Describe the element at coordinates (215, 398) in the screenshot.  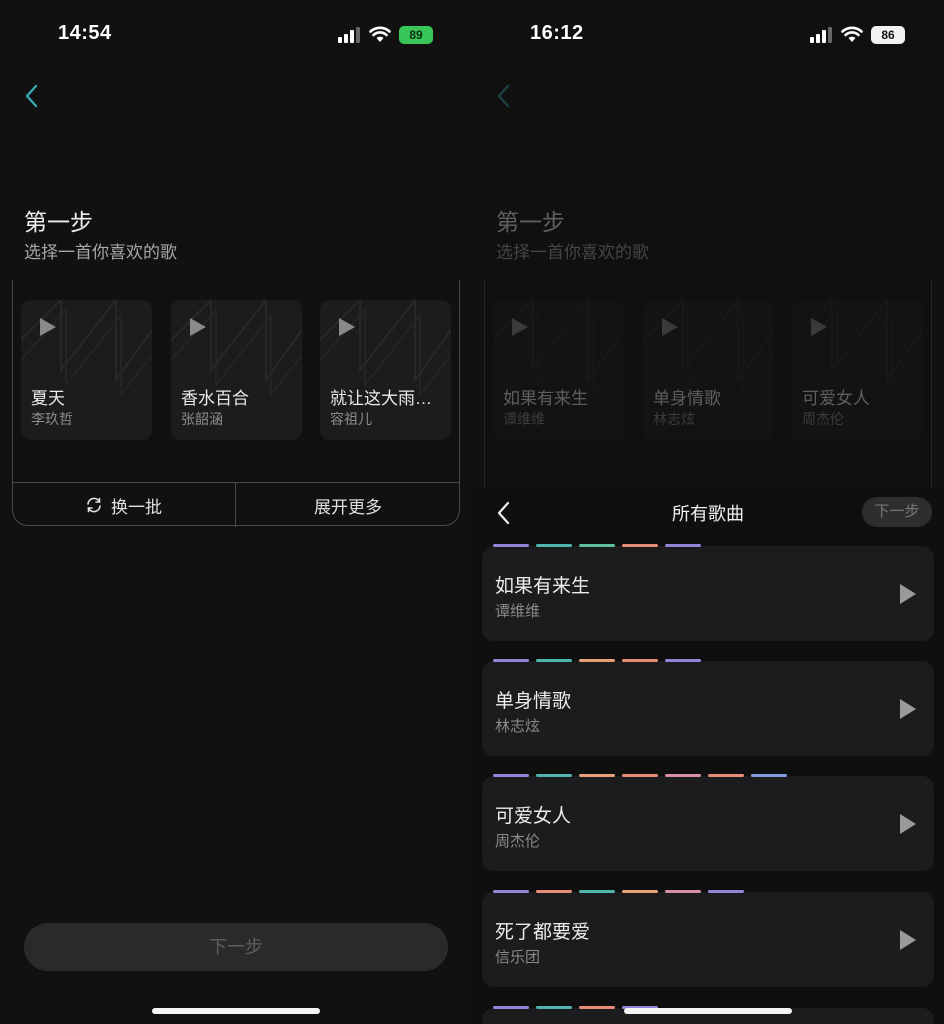
I see `card-song-title: 香水百合` at that location.